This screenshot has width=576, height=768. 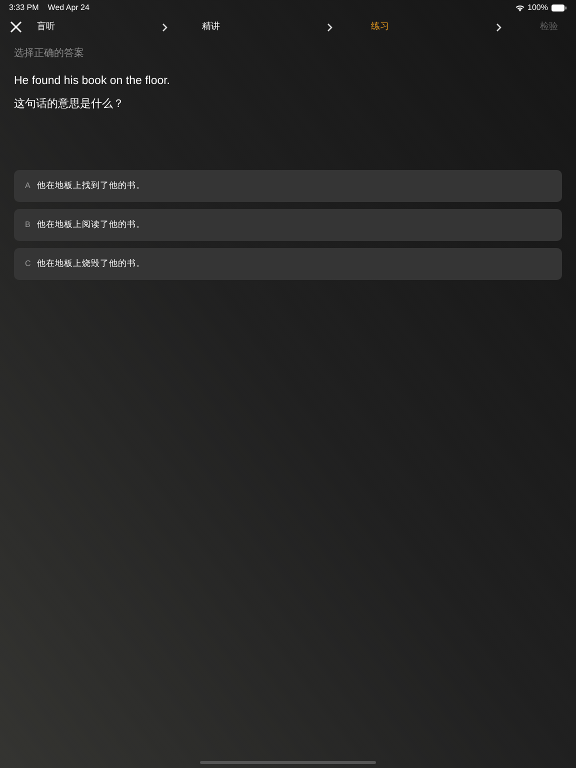 I want to click on status-time: 3:33 PM, so click(x=24, y=8).